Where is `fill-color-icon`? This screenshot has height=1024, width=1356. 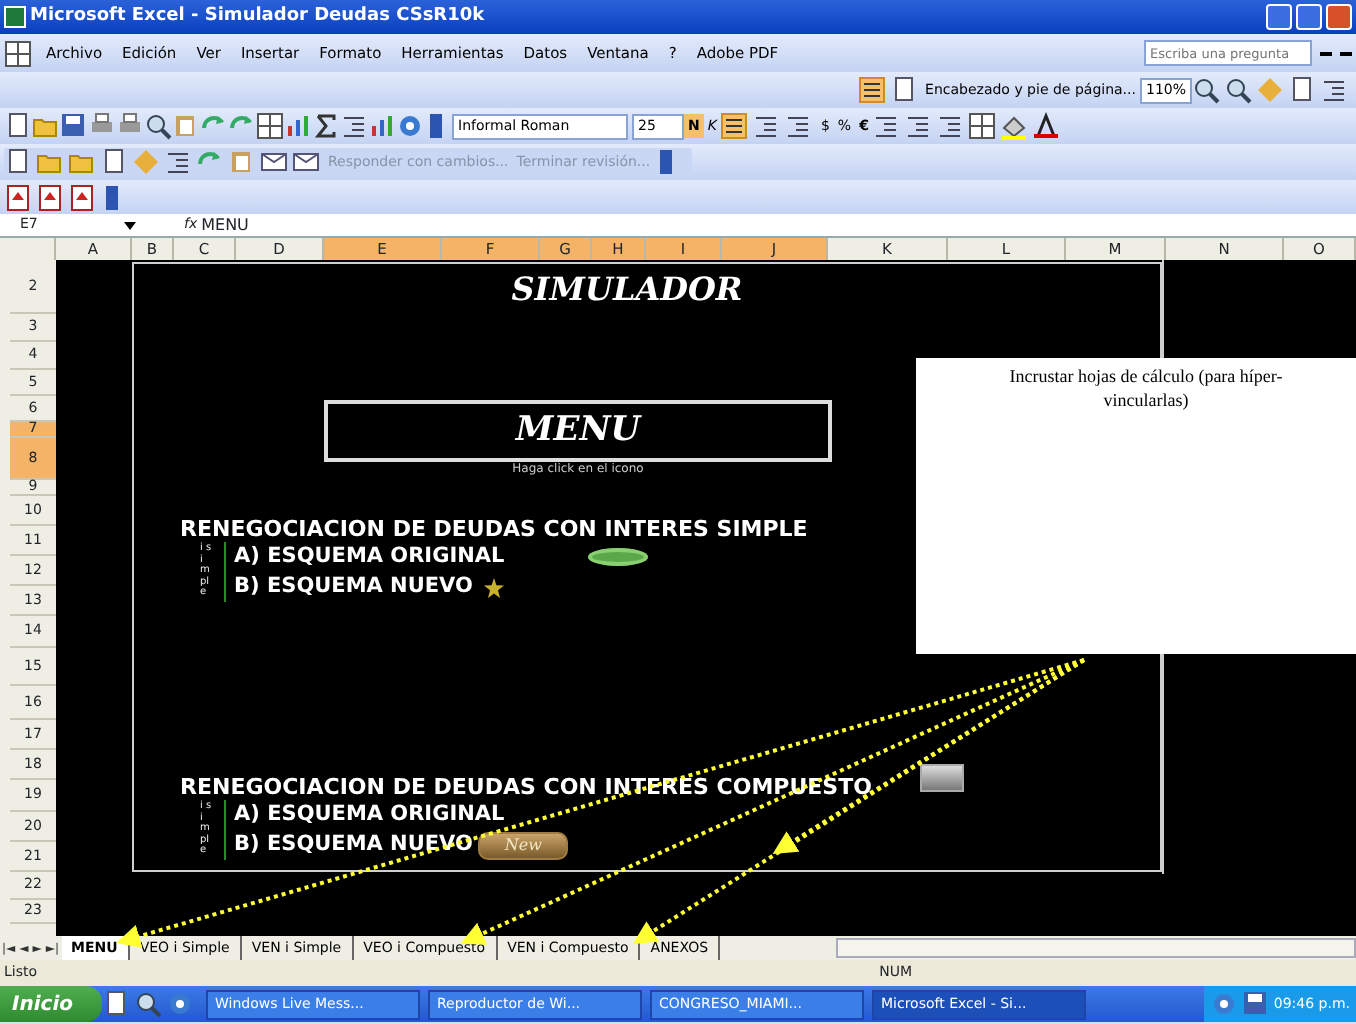 fill-color-icon is located at coordinates (1014, 126).